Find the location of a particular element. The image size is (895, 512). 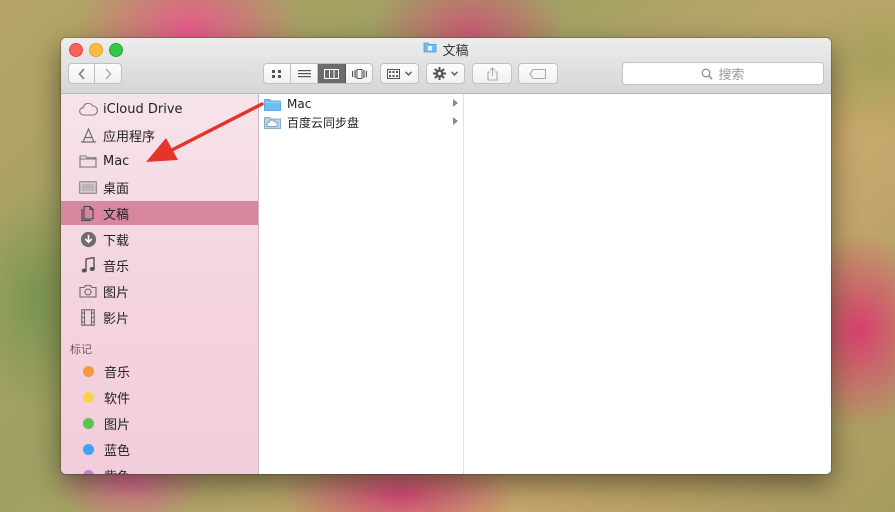

sidebar-tag: 紫色 is located at coordinates (159, 468).